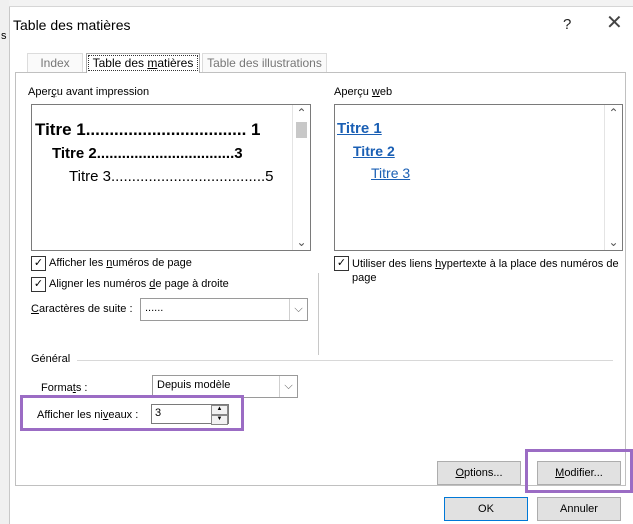 The image size is (633, 524). I want to click on hyperlinks-checkbox: ✓, so click(341, 263).